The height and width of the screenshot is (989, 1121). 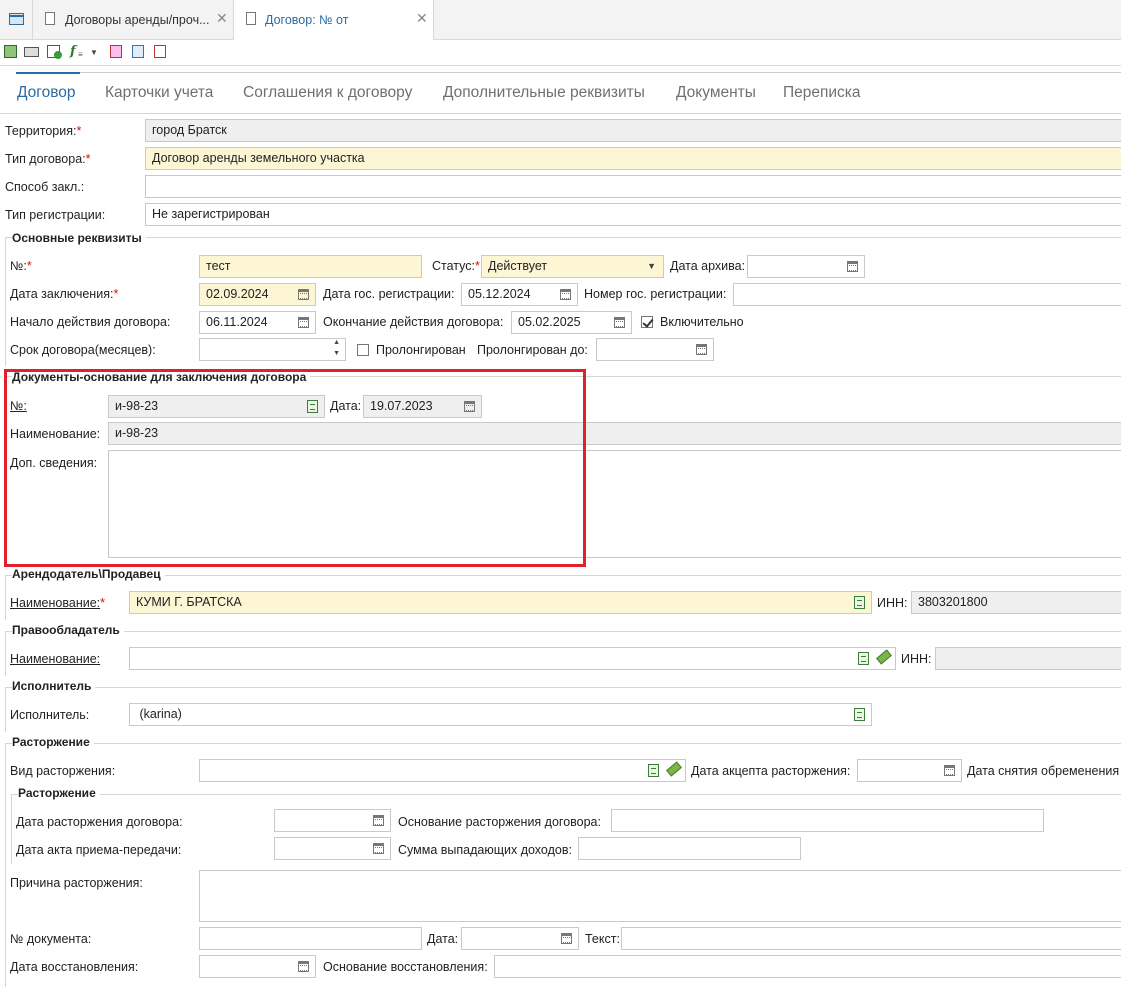 I want to click on owner-name-field, so click(x=512, y=658).